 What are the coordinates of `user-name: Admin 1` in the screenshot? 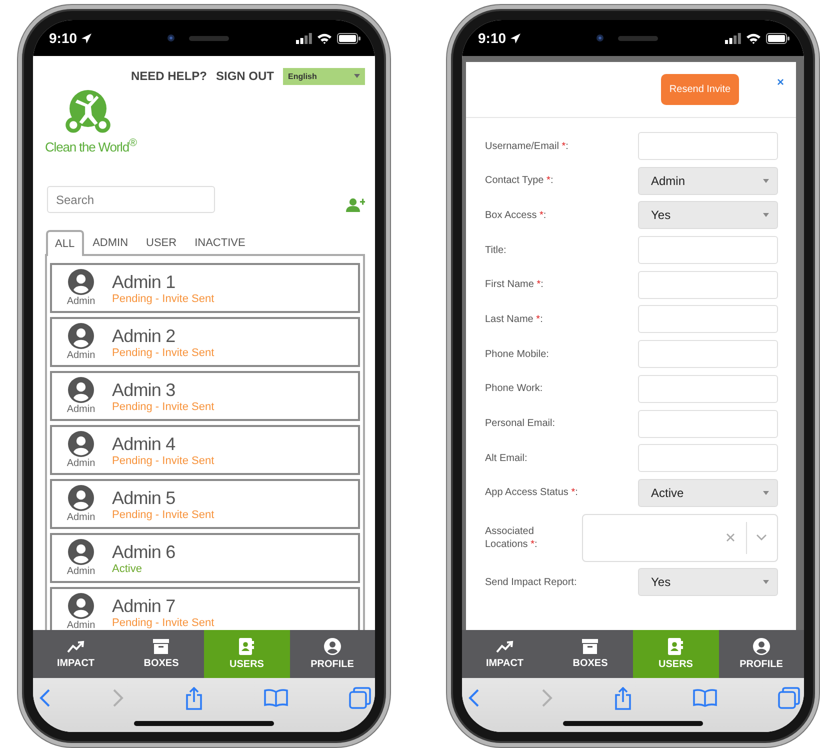 It's located at (144, 281).